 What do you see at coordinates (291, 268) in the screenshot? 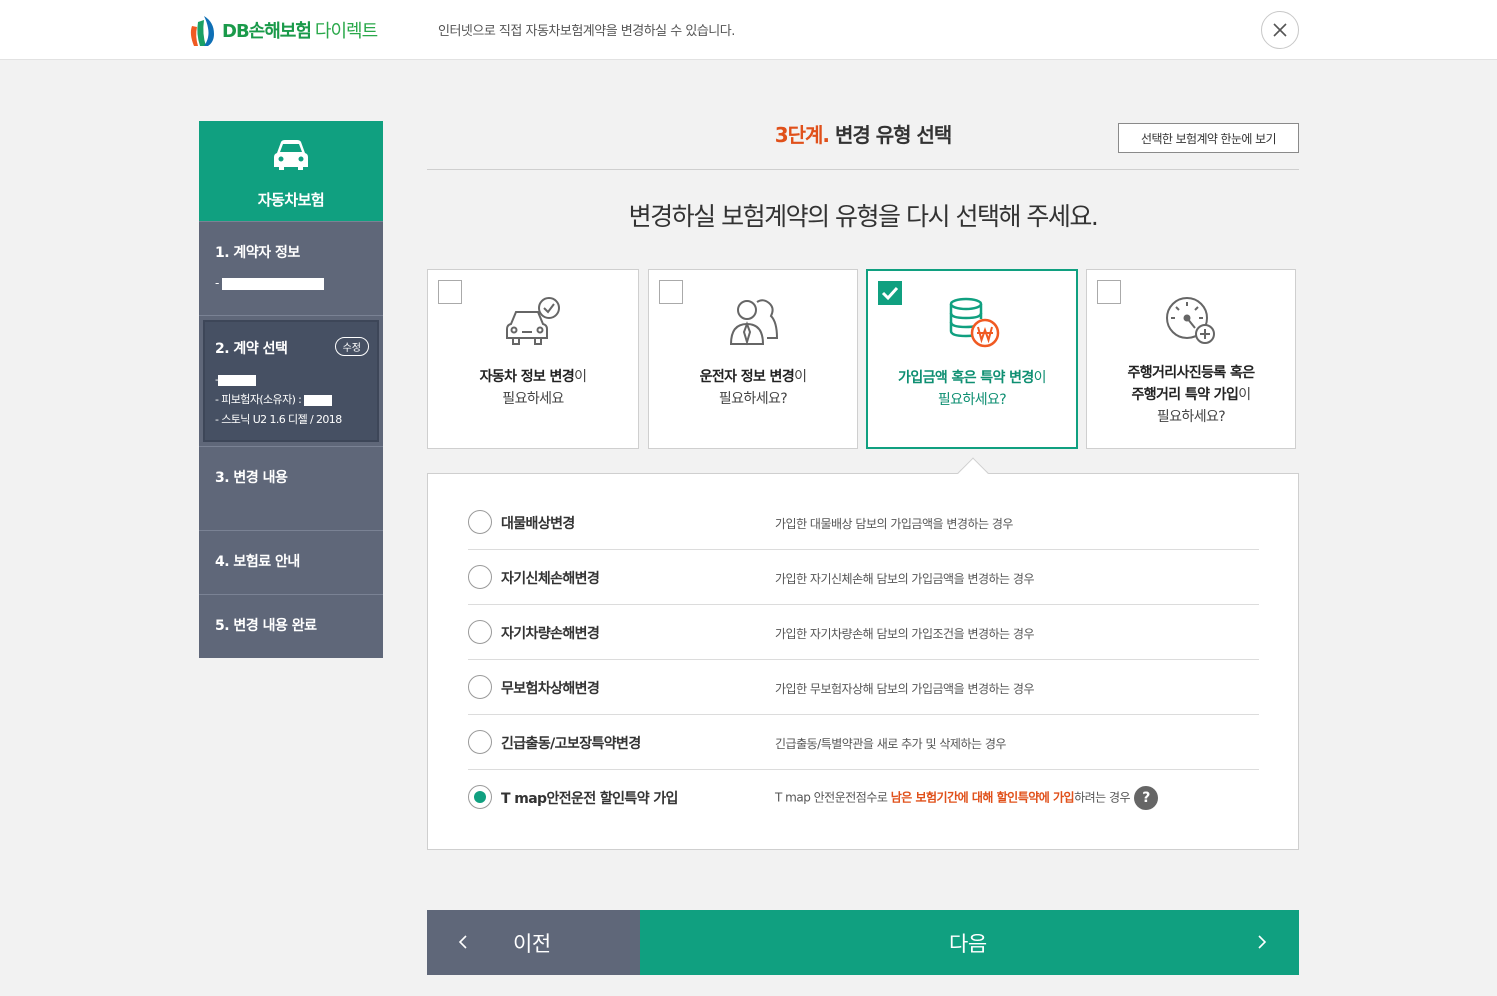
I see `sidebar-step-1: 1. 계약자 정보 -` at bounding box center [291, 268].